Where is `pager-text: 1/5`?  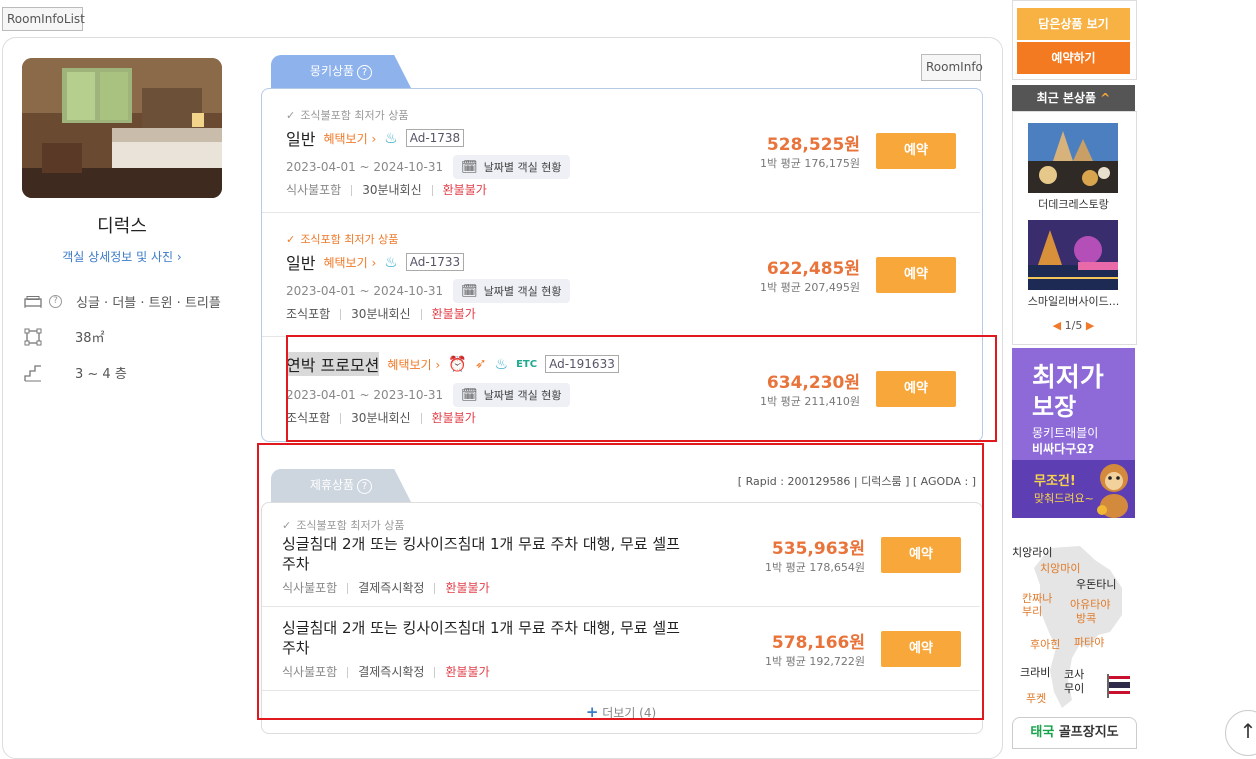 pager-text: 1/5 is located at coordinates (1073, 325).